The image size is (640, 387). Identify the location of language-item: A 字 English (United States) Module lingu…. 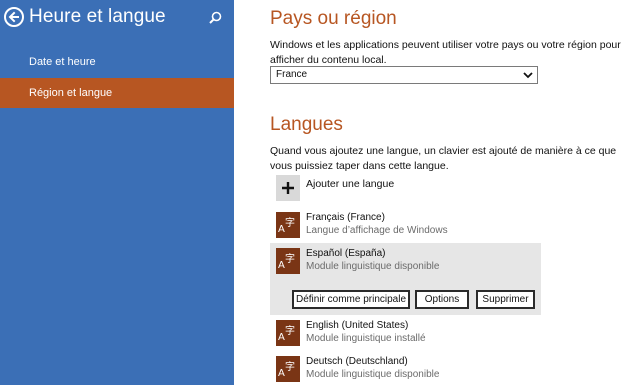
(406, 333).